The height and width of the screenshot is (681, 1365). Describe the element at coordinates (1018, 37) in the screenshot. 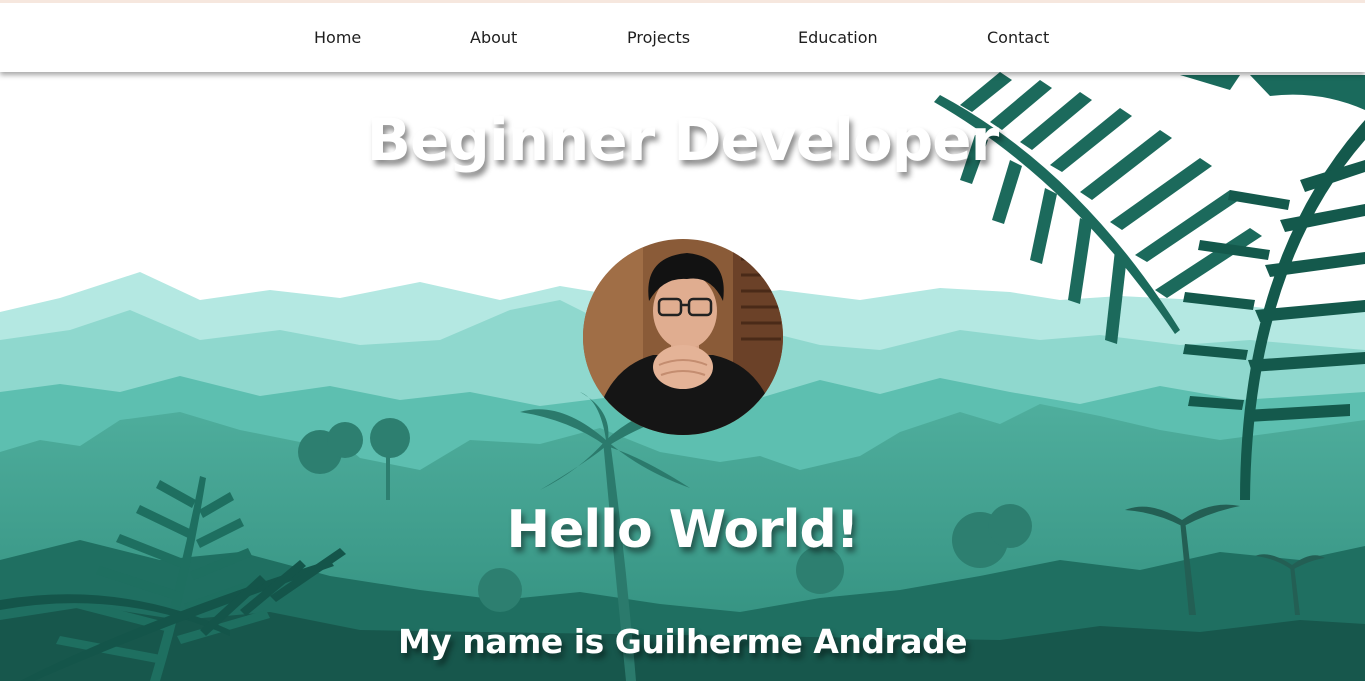

I see `nav-link-contact: Contact` at that location.